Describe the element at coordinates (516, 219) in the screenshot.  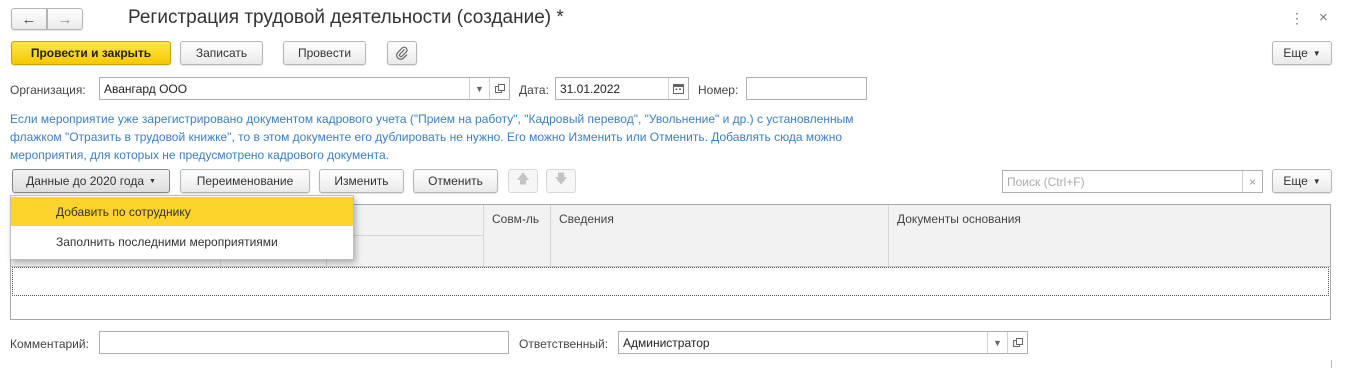
I see `column-header-combined-label: Совм-ль` at that location.